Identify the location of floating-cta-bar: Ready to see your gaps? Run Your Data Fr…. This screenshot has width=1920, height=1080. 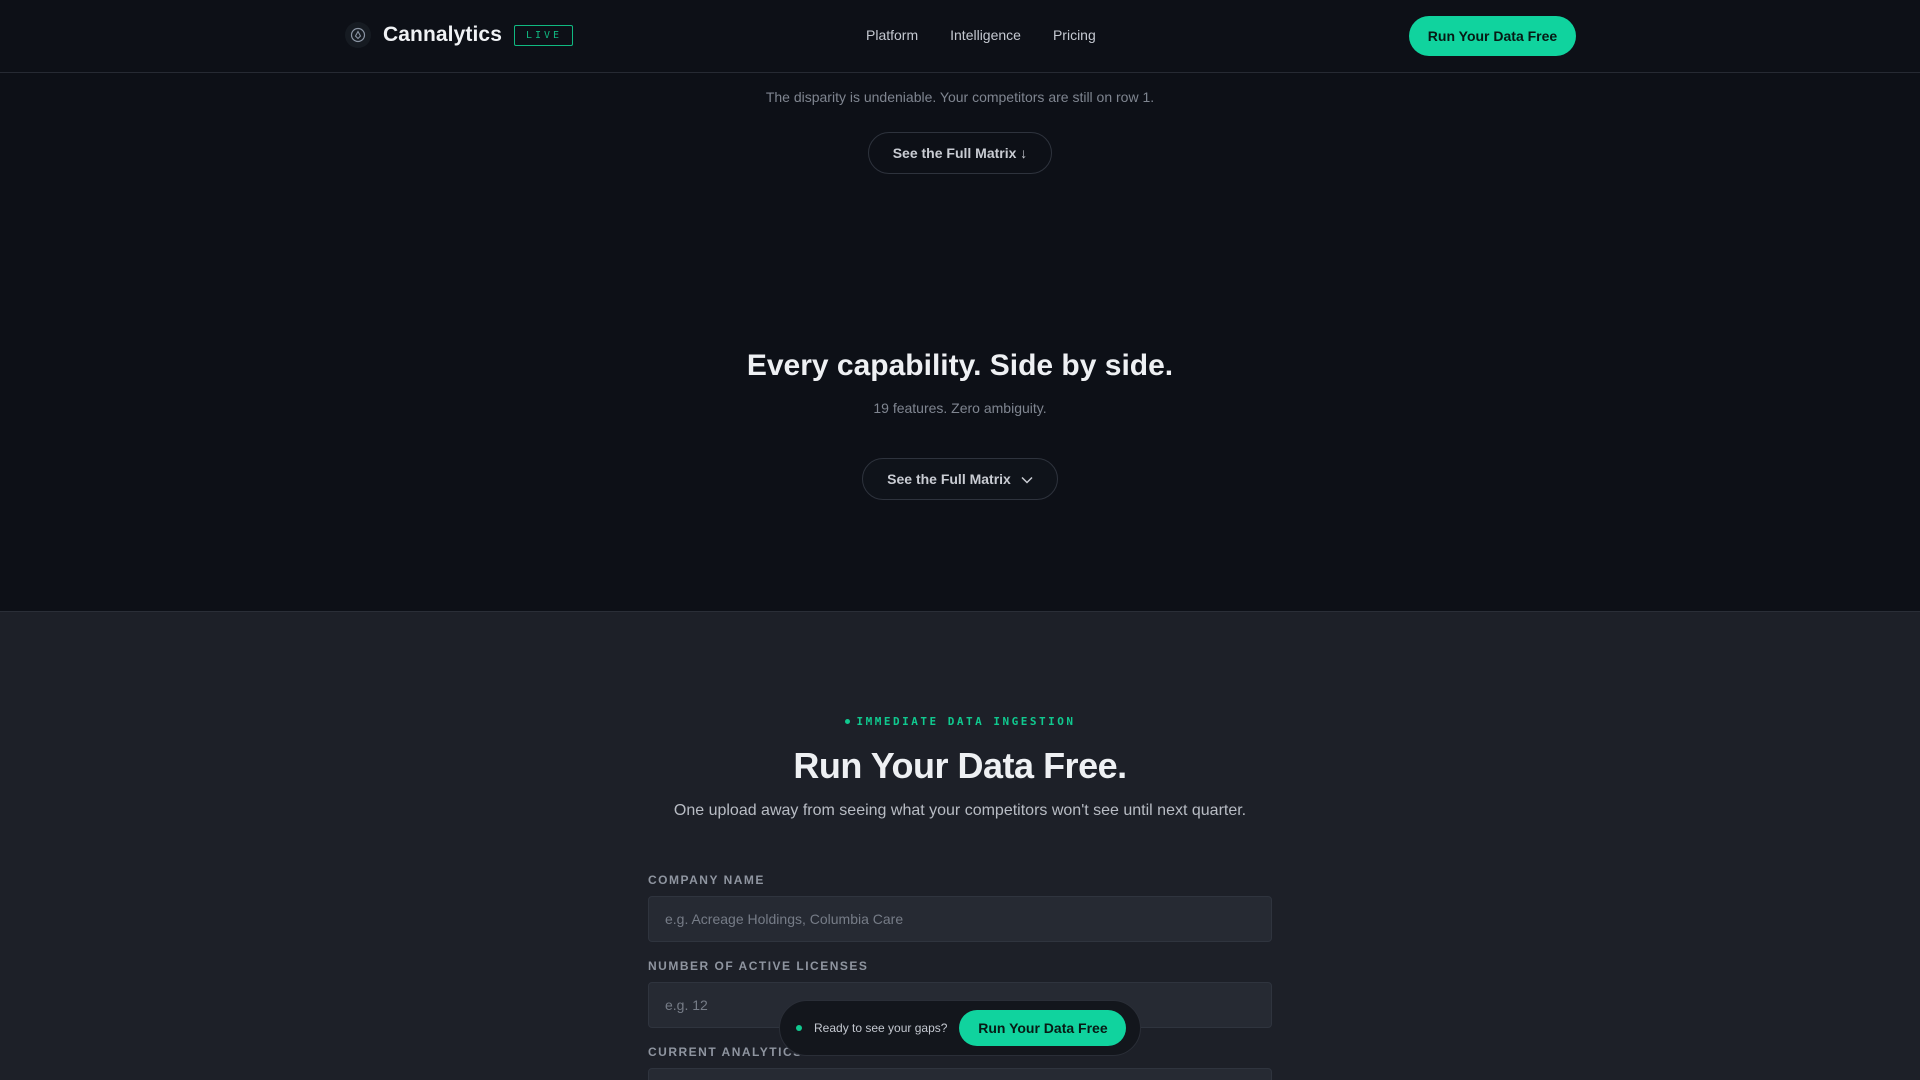
(960, 1028).